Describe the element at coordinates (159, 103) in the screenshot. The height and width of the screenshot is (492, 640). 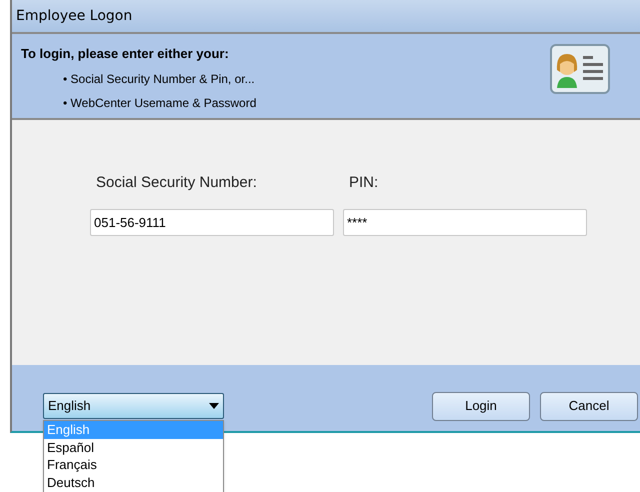
I see `instruction-item: • WebCenter Usemame & Password` at that location.